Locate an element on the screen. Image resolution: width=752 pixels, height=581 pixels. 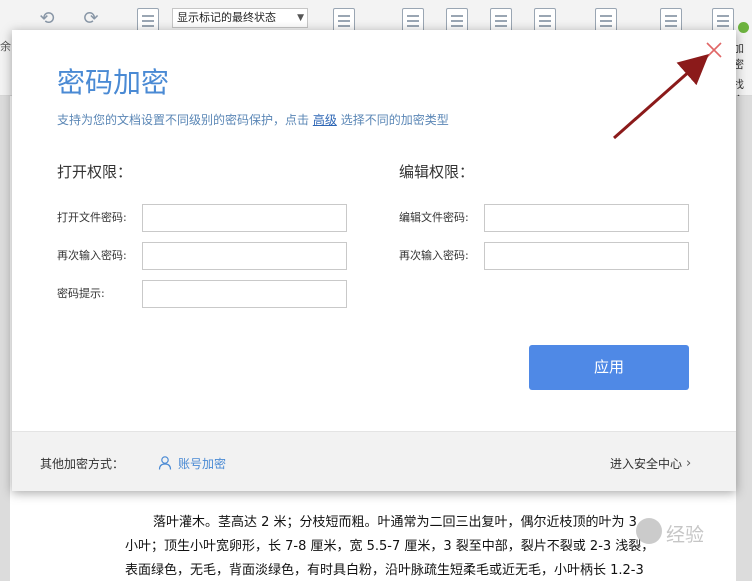
security-center-label: 进入安全中心 is located at coordinates (646, 464).